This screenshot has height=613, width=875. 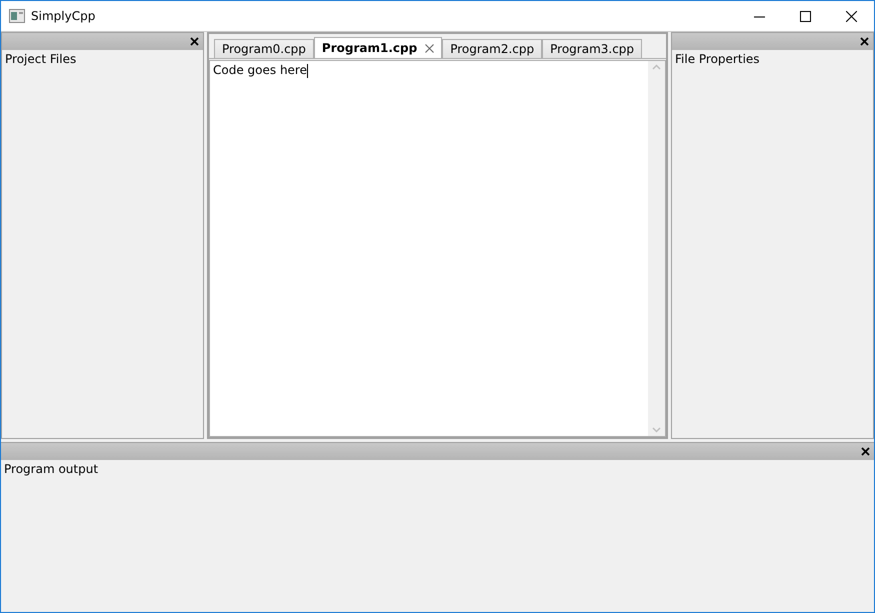 What do you see at coordinates (264, 48) in the screenshot?
I see `file-tab: Program0.cpp` at bounding box center [264, 48].